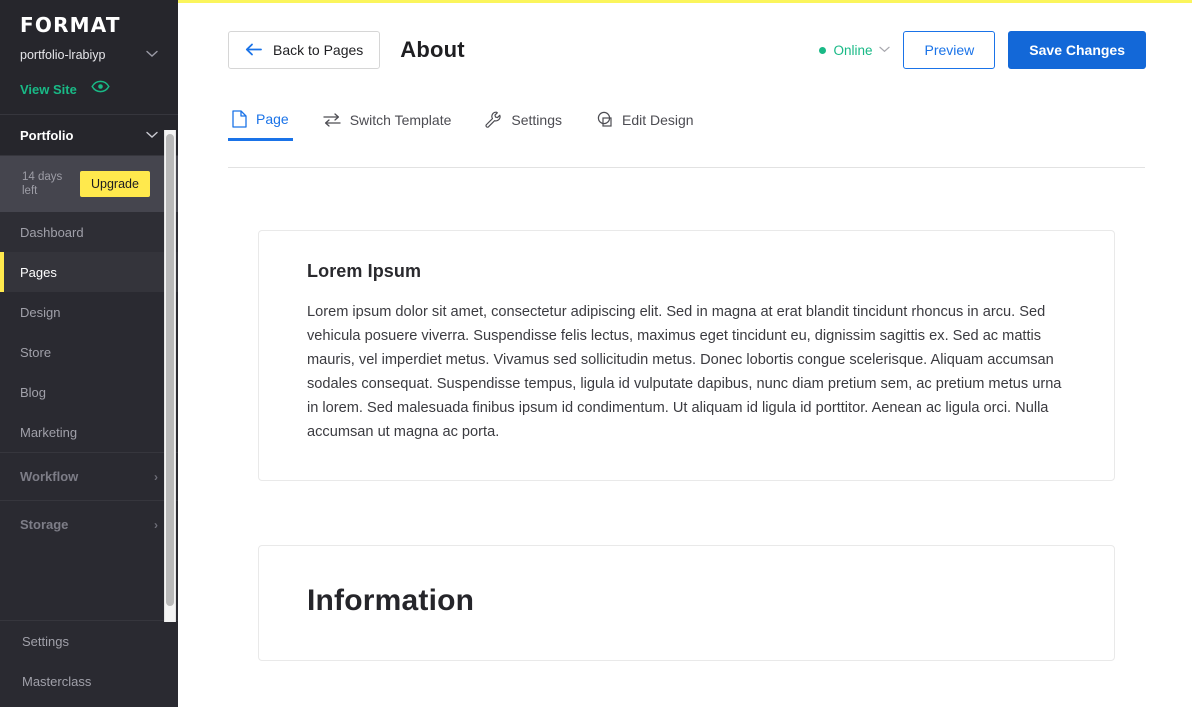  What do you see at coordinates (100, 89) in the screenshot?
I see `eye-icon` at bounding box center [100, 89].